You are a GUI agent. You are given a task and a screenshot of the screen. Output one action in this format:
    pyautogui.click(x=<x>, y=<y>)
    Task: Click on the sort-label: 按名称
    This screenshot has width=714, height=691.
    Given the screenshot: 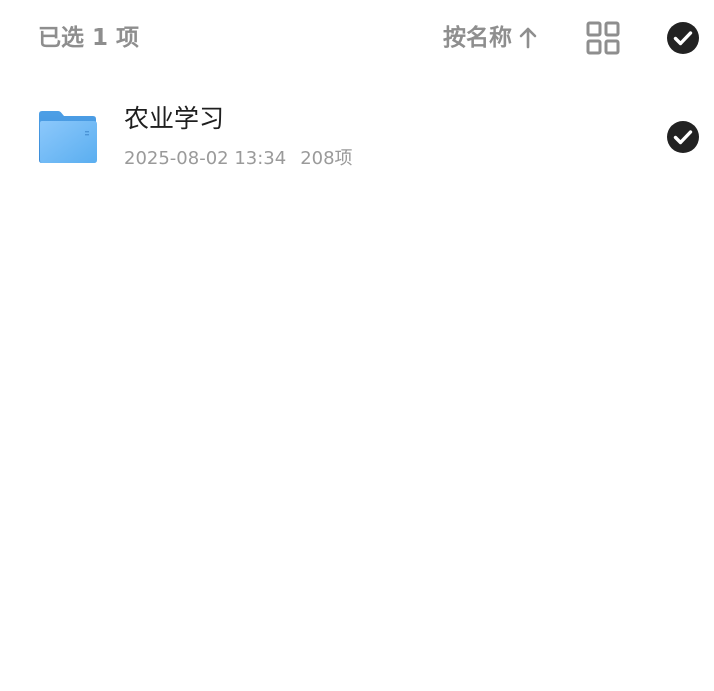 What is the action you would take?
    pyautogui.click(x=477, y=38)
    